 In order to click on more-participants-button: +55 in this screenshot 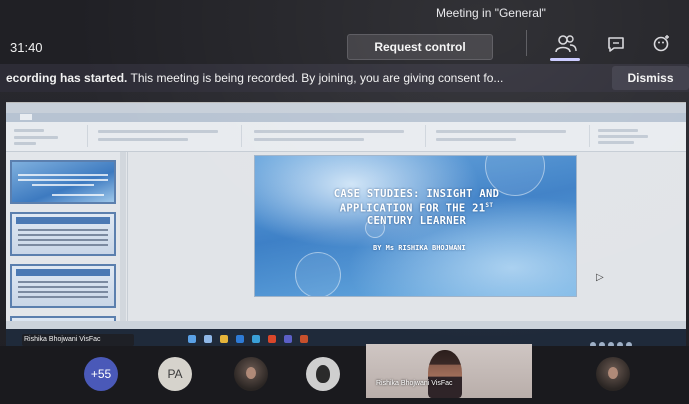, I will do `click(101, 374)`.